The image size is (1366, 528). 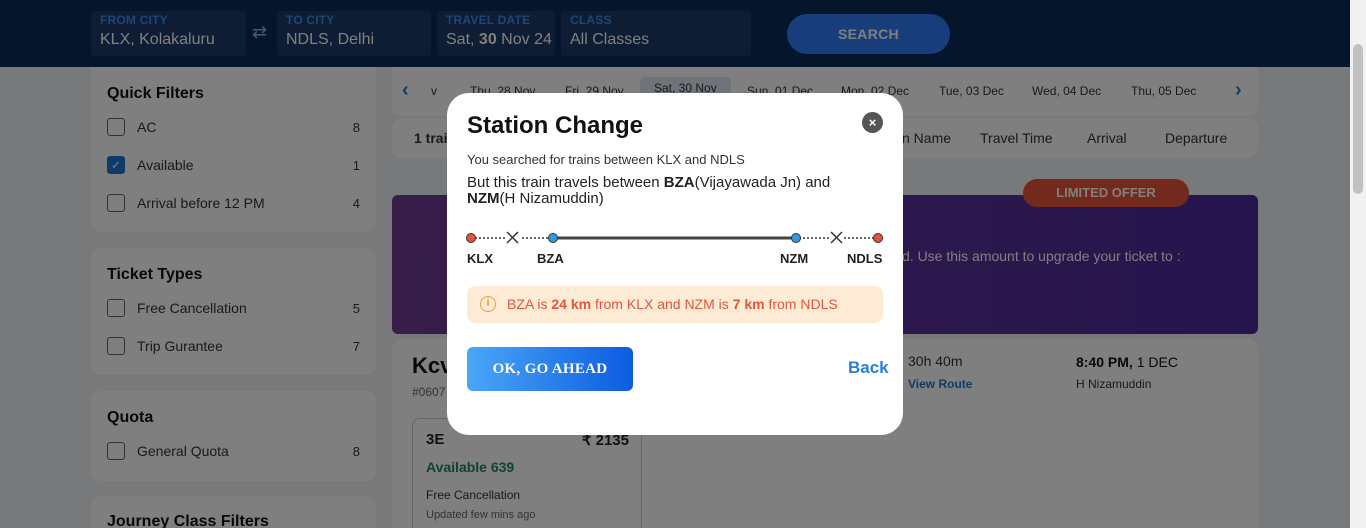 I want to click on station-name-bza: (Vijayawada Jn) and, so click(x=762, y=182).